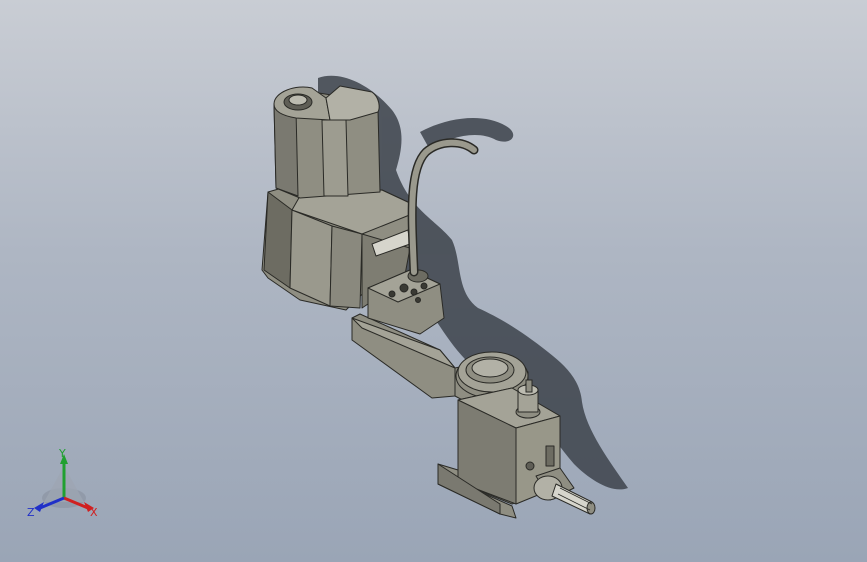 The width and height of the screenshot is (867, 562). Describe the element at coordinates (327, 142) in the screenshot. I see `top-column` at that location.